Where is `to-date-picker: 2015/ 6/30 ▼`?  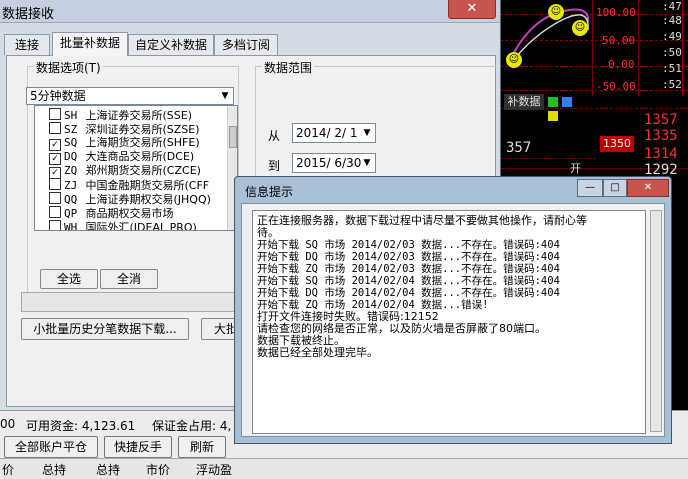
to-date-picker: 2015/ 6/30 ▼ is located at coordinates (334, 163).